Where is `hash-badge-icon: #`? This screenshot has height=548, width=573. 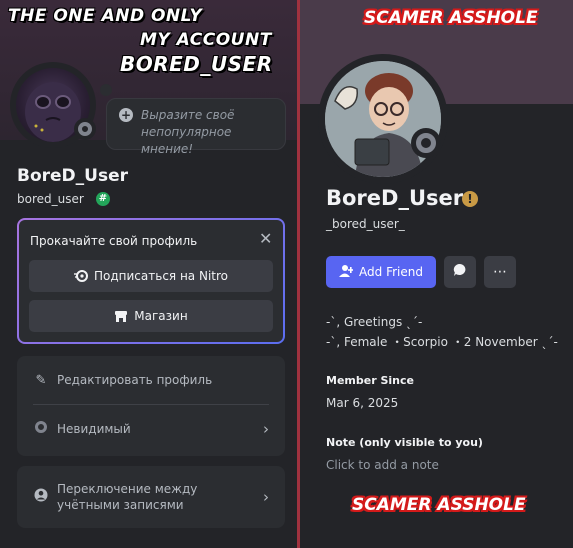 hash-badge-icon: # is located at coordinates (103, 199).